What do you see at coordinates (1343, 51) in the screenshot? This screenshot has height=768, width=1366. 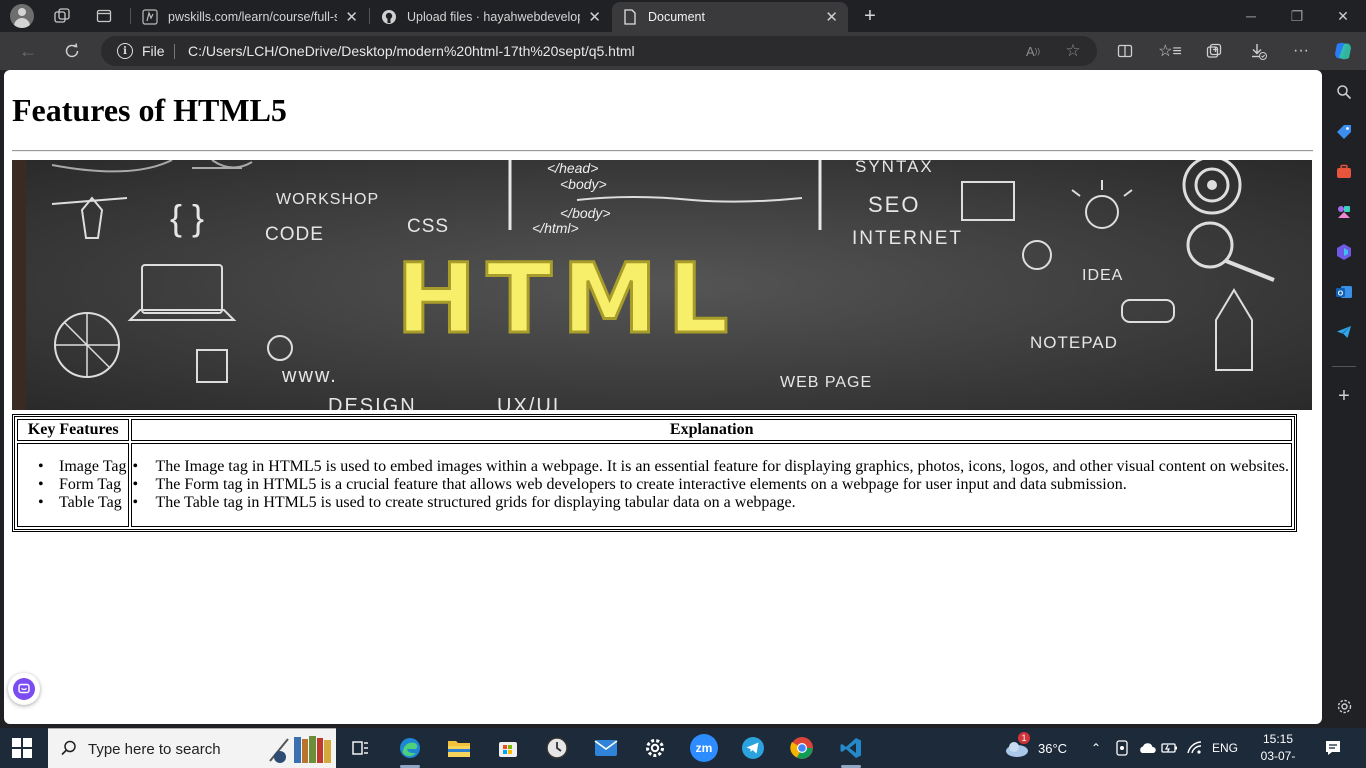 I see `copilot-icon` at bounding box center [1343, 51].